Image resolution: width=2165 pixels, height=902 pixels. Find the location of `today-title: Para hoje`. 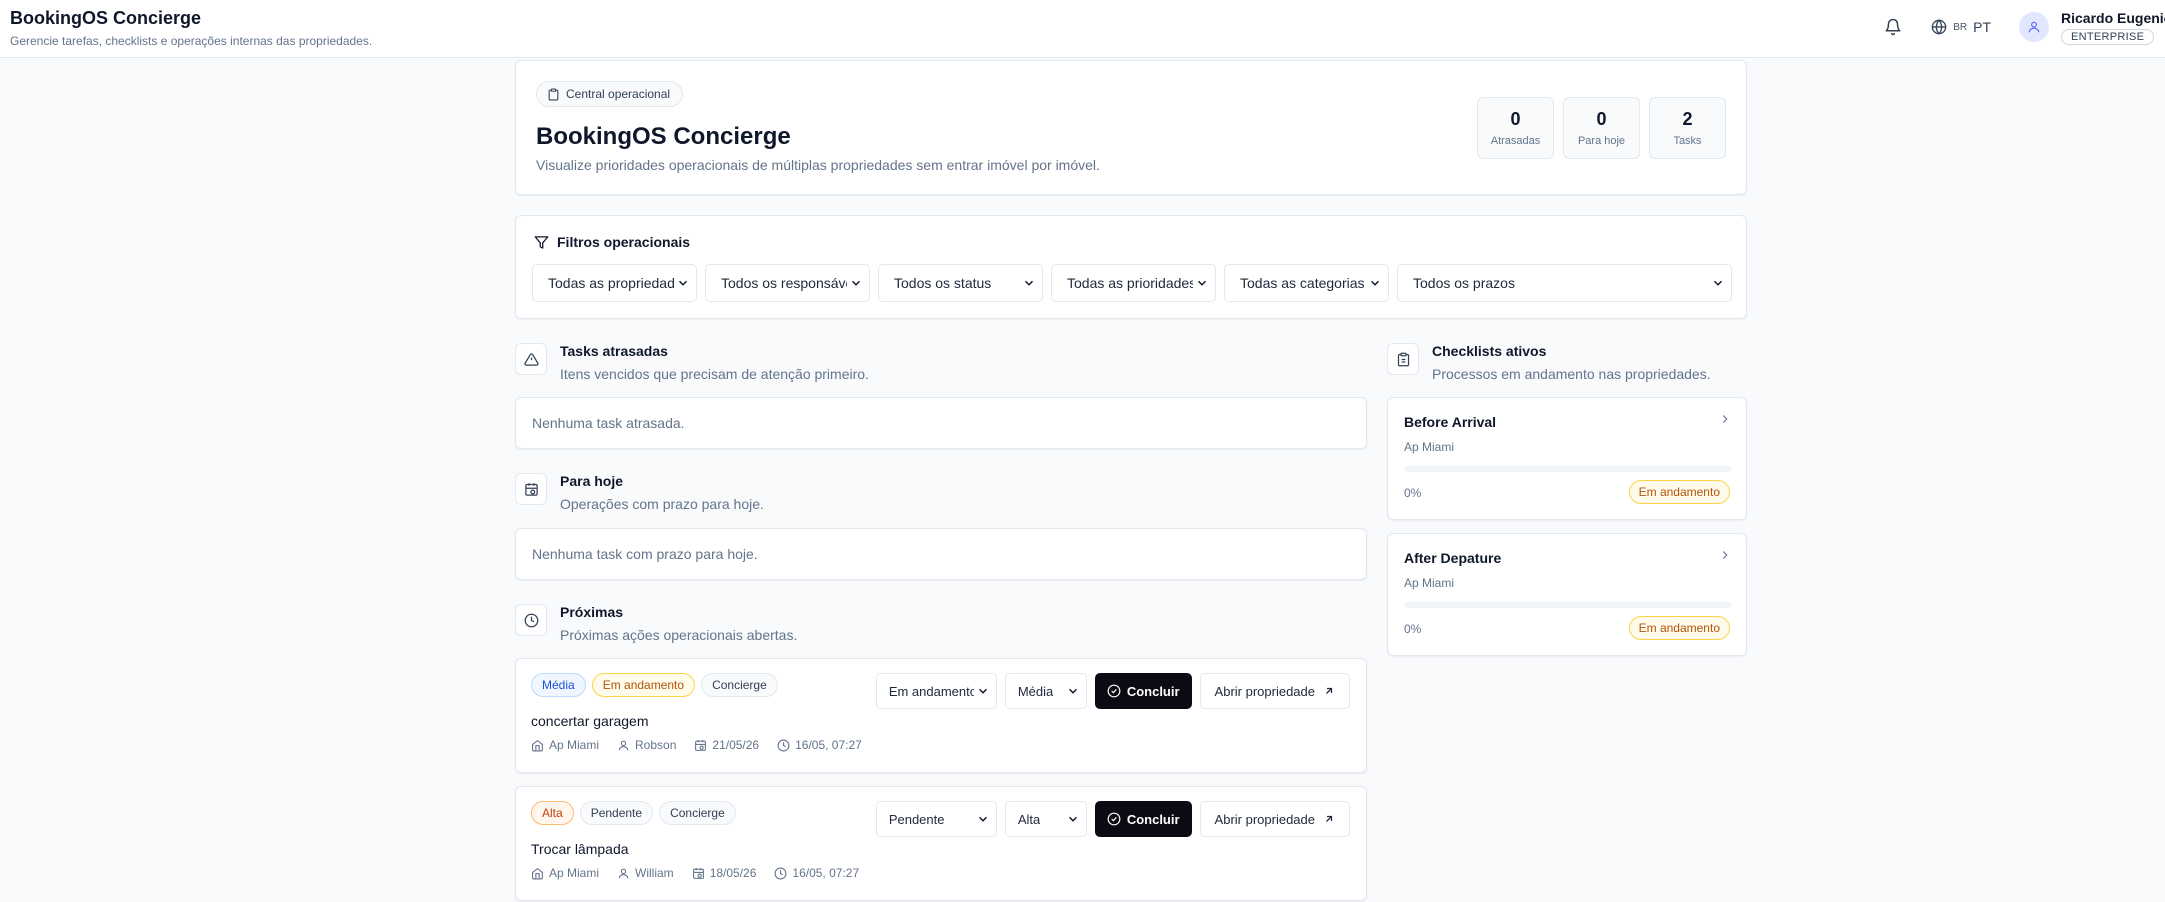

today-title: Para hoje is located at coordinates (592, 481).